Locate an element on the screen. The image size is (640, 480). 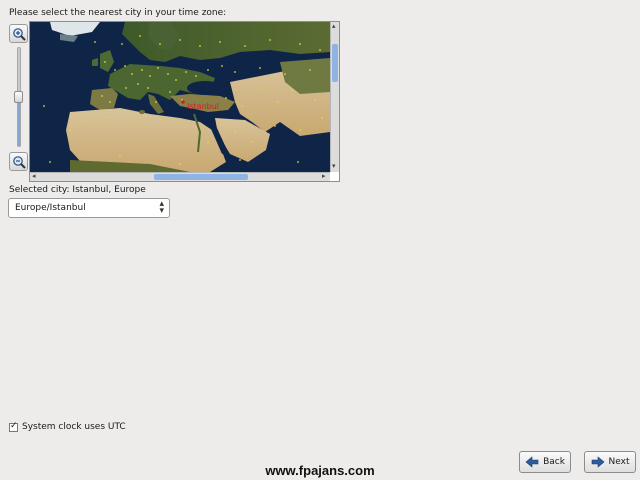
map-horizontal-scroll-thumb is located at coordinates (201, 177).